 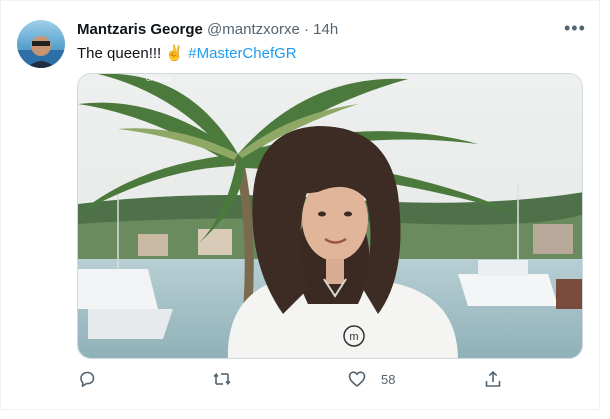 I want to click on retweet-button, so click(x=222, y=379).